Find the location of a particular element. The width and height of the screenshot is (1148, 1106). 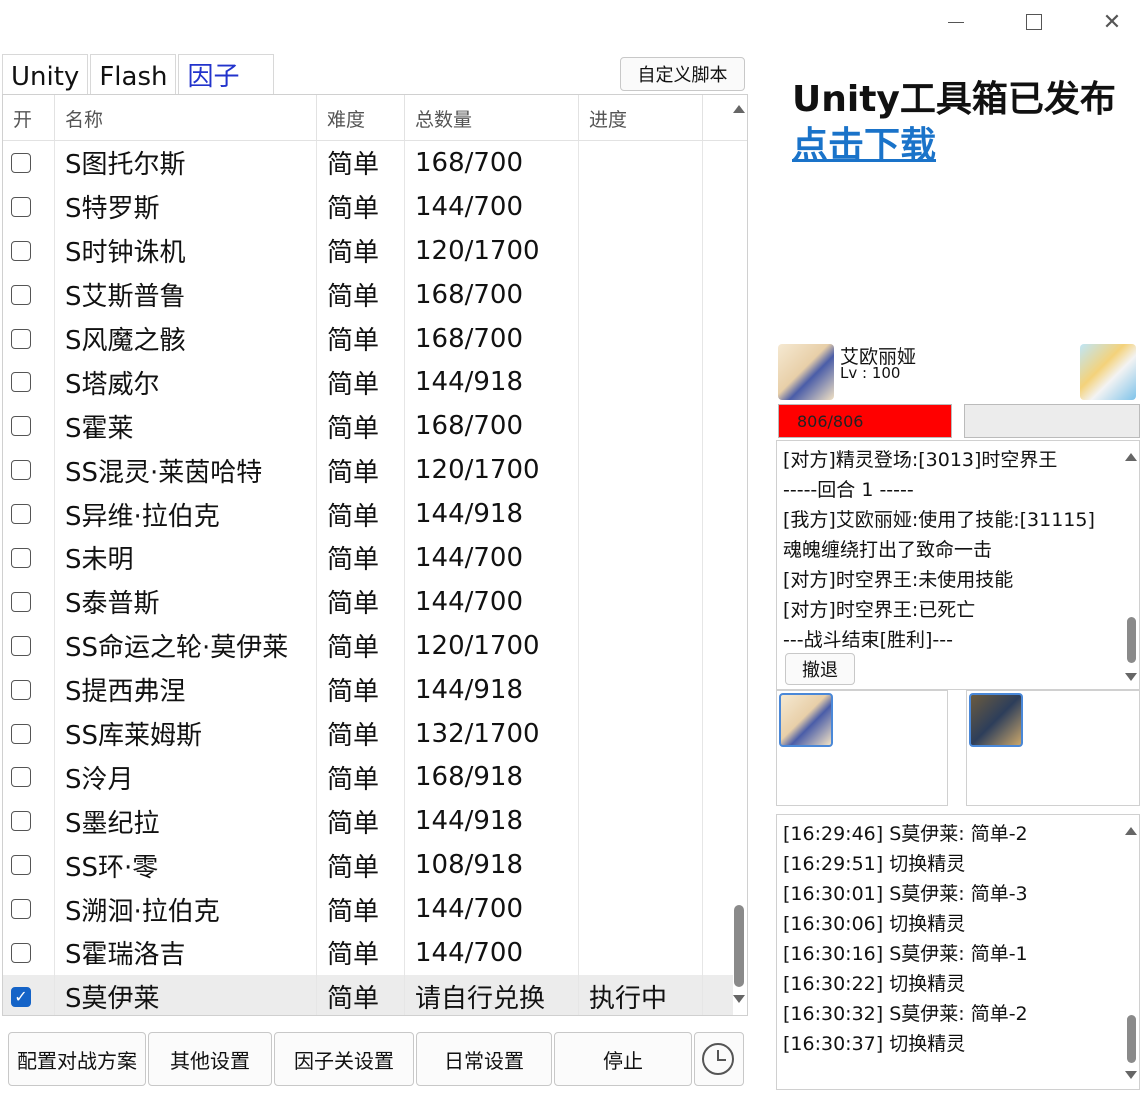

table-row: SS库莱姆斯 简单 132/1700 is located at coordinates (368, 733).